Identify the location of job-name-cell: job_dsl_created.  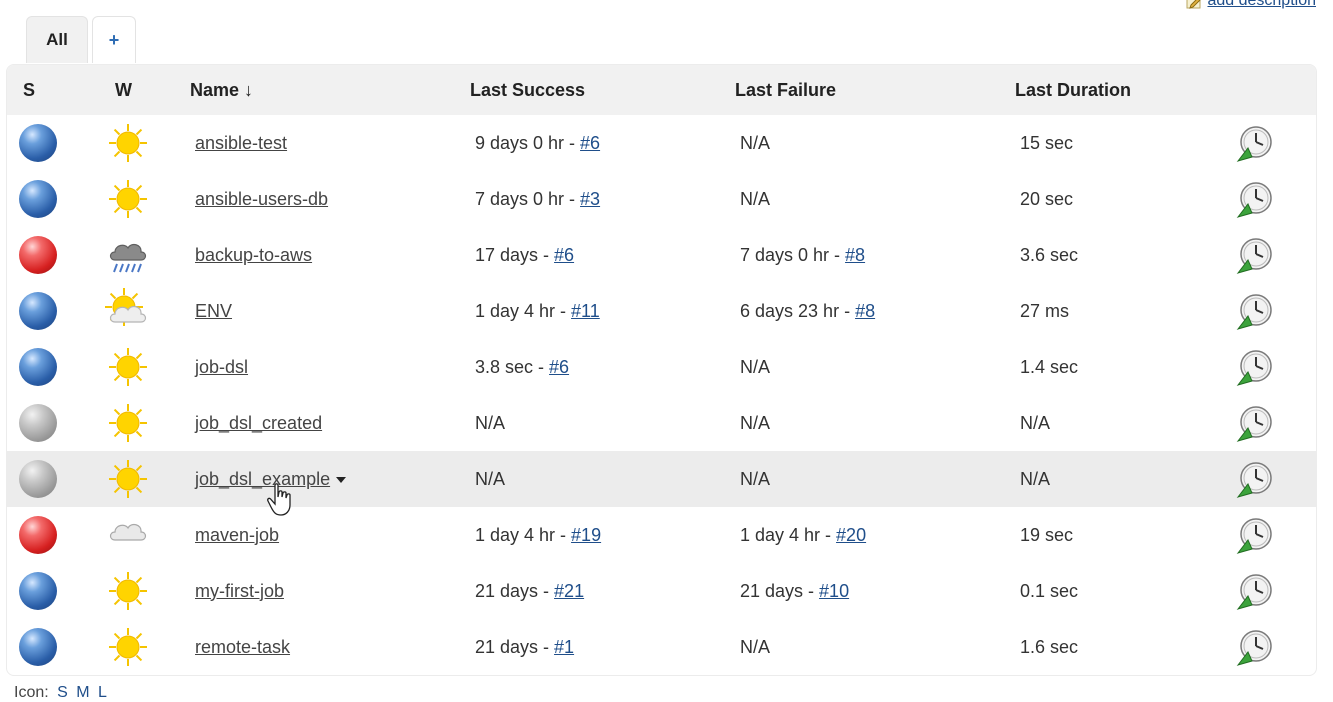
(258, 423).